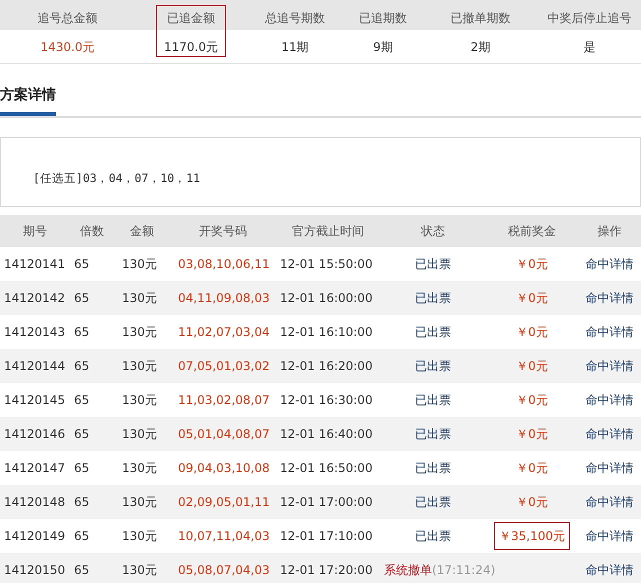  I want to click on deadline-time: 12-01 16:30:00, so click(326, 400).